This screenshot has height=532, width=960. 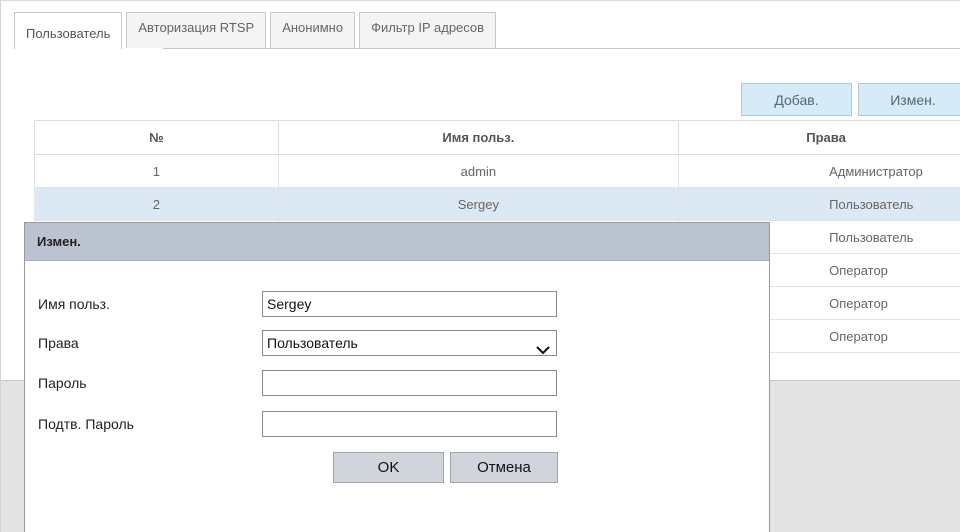 What do you see at coordinates (58, 343) in the screenshot?
I see `rights-label: Права` at bounding box center [58, 343].